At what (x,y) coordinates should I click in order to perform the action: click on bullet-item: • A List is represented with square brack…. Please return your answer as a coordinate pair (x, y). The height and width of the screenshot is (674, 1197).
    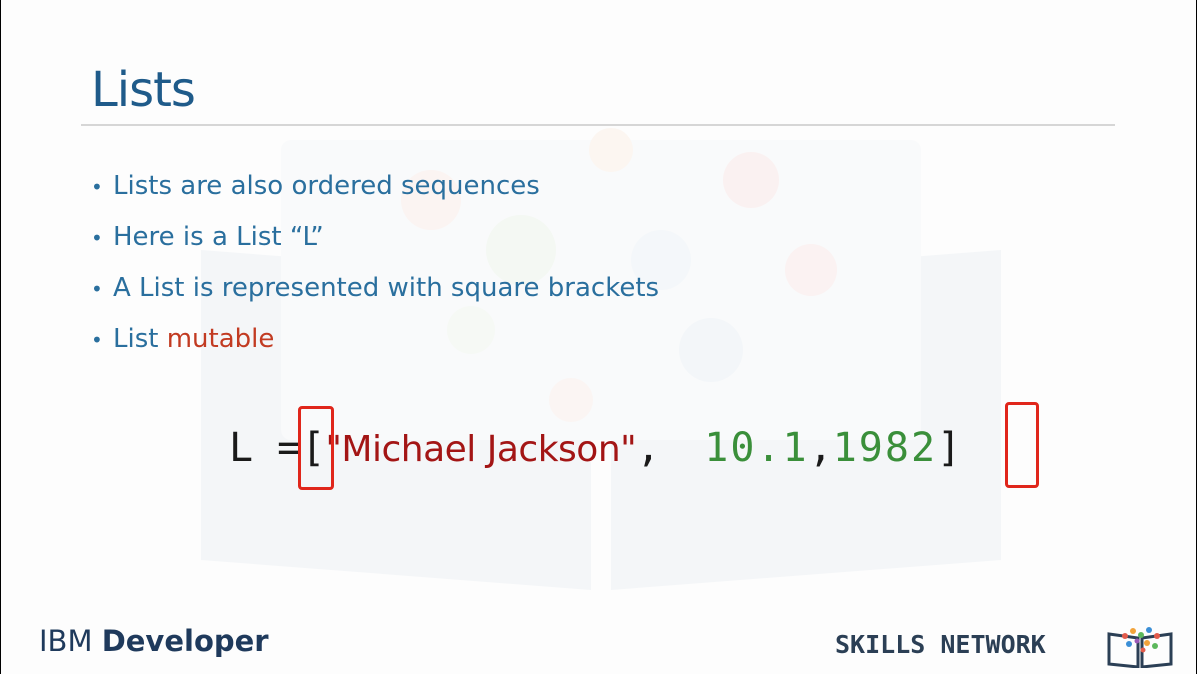
    Looking at the image, I should click on (375, 295).